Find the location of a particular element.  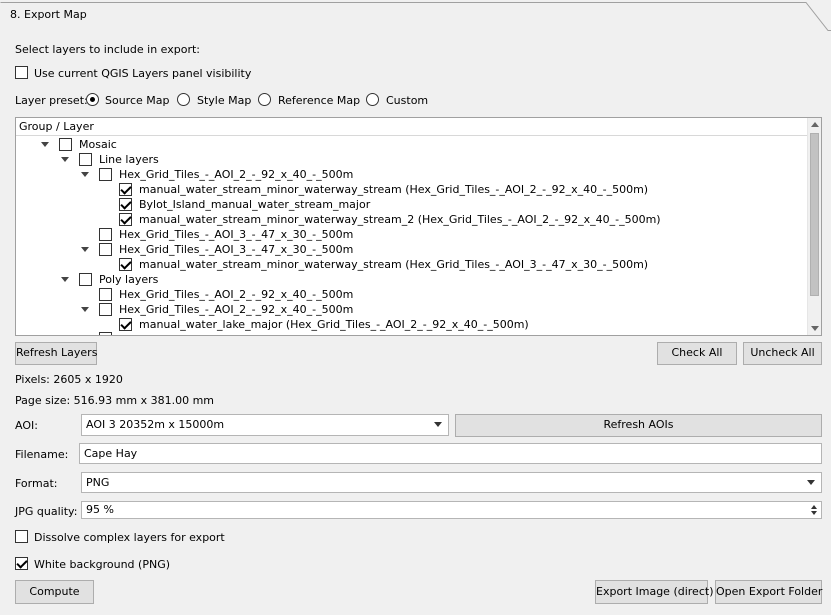

tree-row-layer: Bylot_Island_manual_water_stream_major is located at coordinates (411, 204).